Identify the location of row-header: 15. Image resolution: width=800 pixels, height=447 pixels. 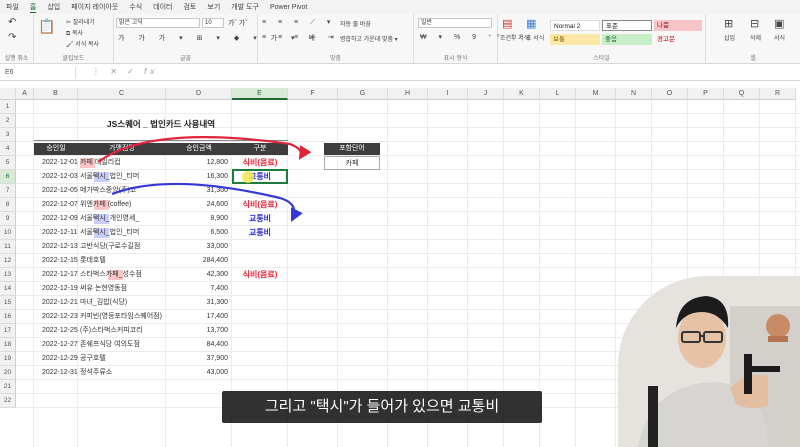
(8, 303).